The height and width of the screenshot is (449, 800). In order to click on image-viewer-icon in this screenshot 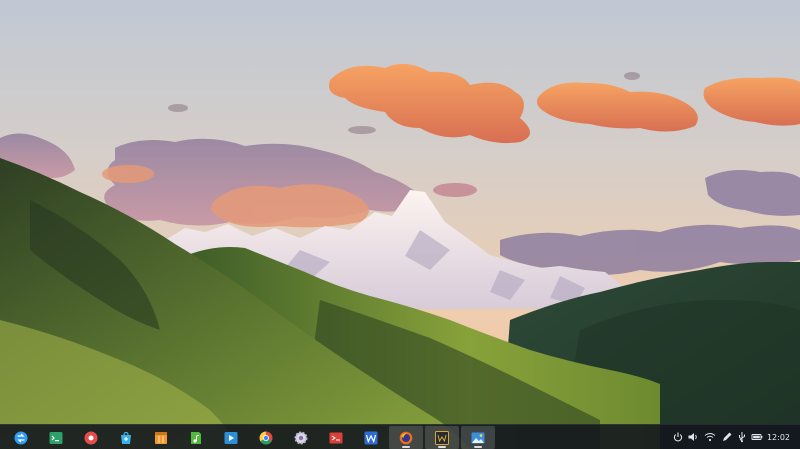, I will do `click(478, 437)`.